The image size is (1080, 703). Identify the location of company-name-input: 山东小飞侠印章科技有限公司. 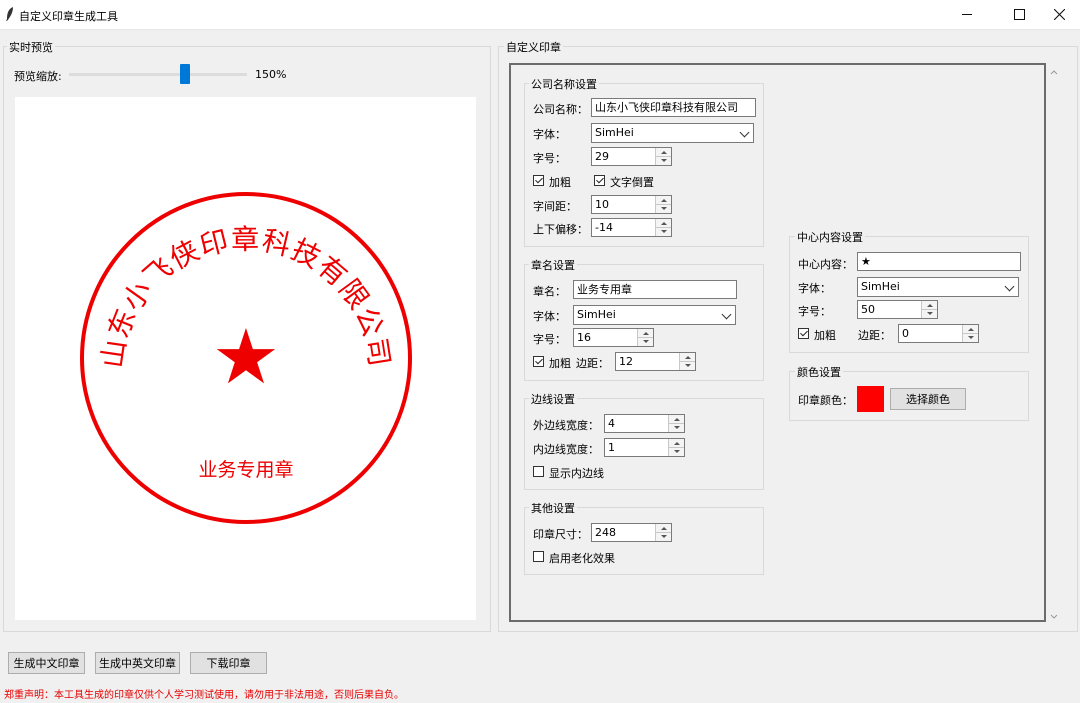
(673, 107).